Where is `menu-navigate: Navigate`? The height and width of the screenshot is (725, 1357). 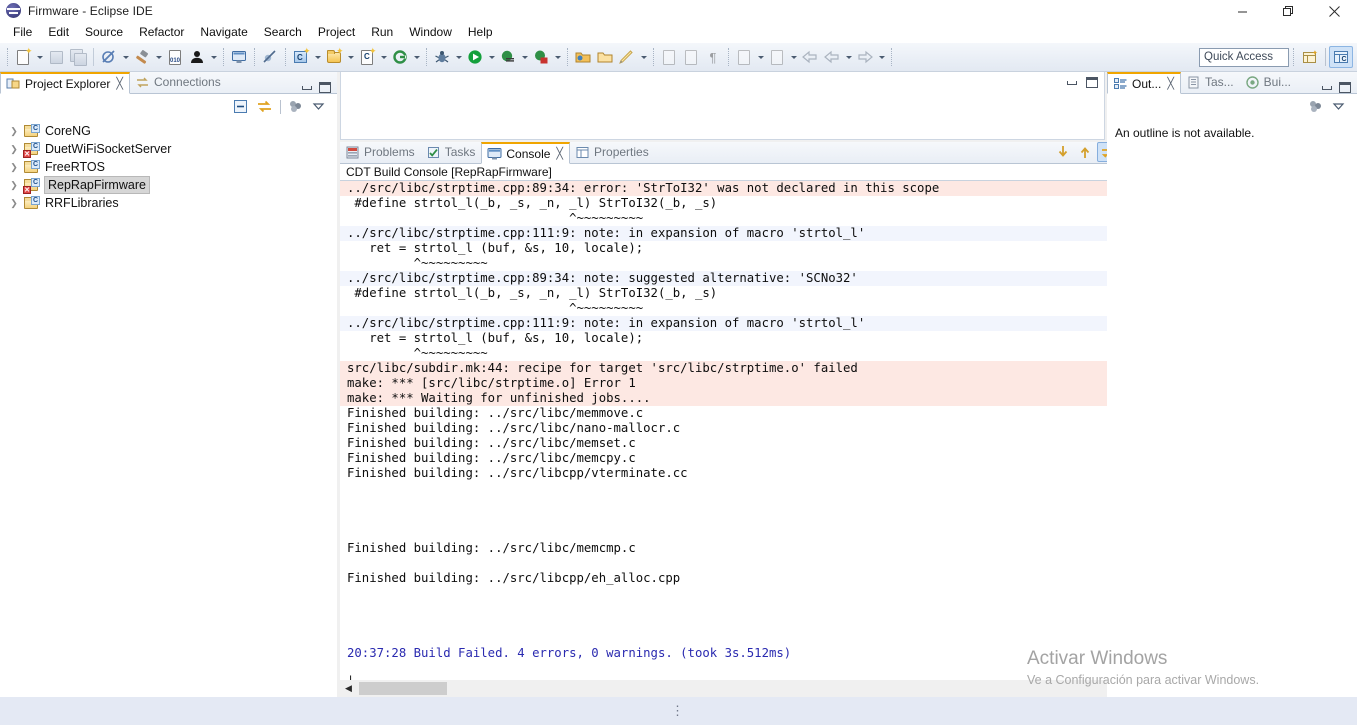 menu-navigate: Navigate is located at coordinates (223, 32).